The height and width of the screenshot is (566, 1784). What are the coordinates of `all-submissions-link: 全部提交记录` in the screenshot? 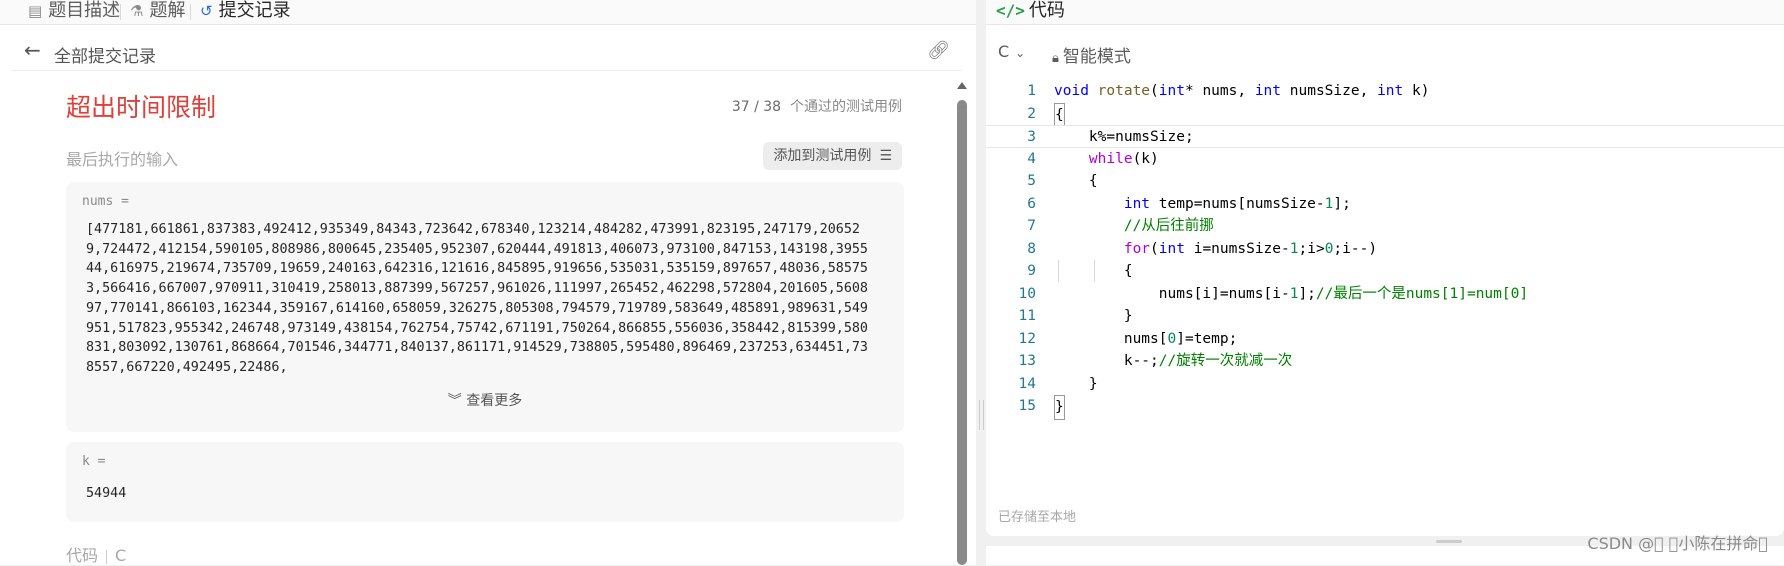 It's located at (105, 54).